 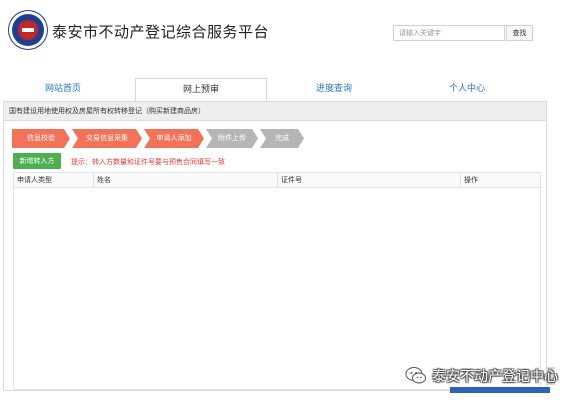 What do you see at coordinates (174, 138) in the screenshot?
I see `step-add-applicant: 申请人添加` at bounding box center [174, 138].